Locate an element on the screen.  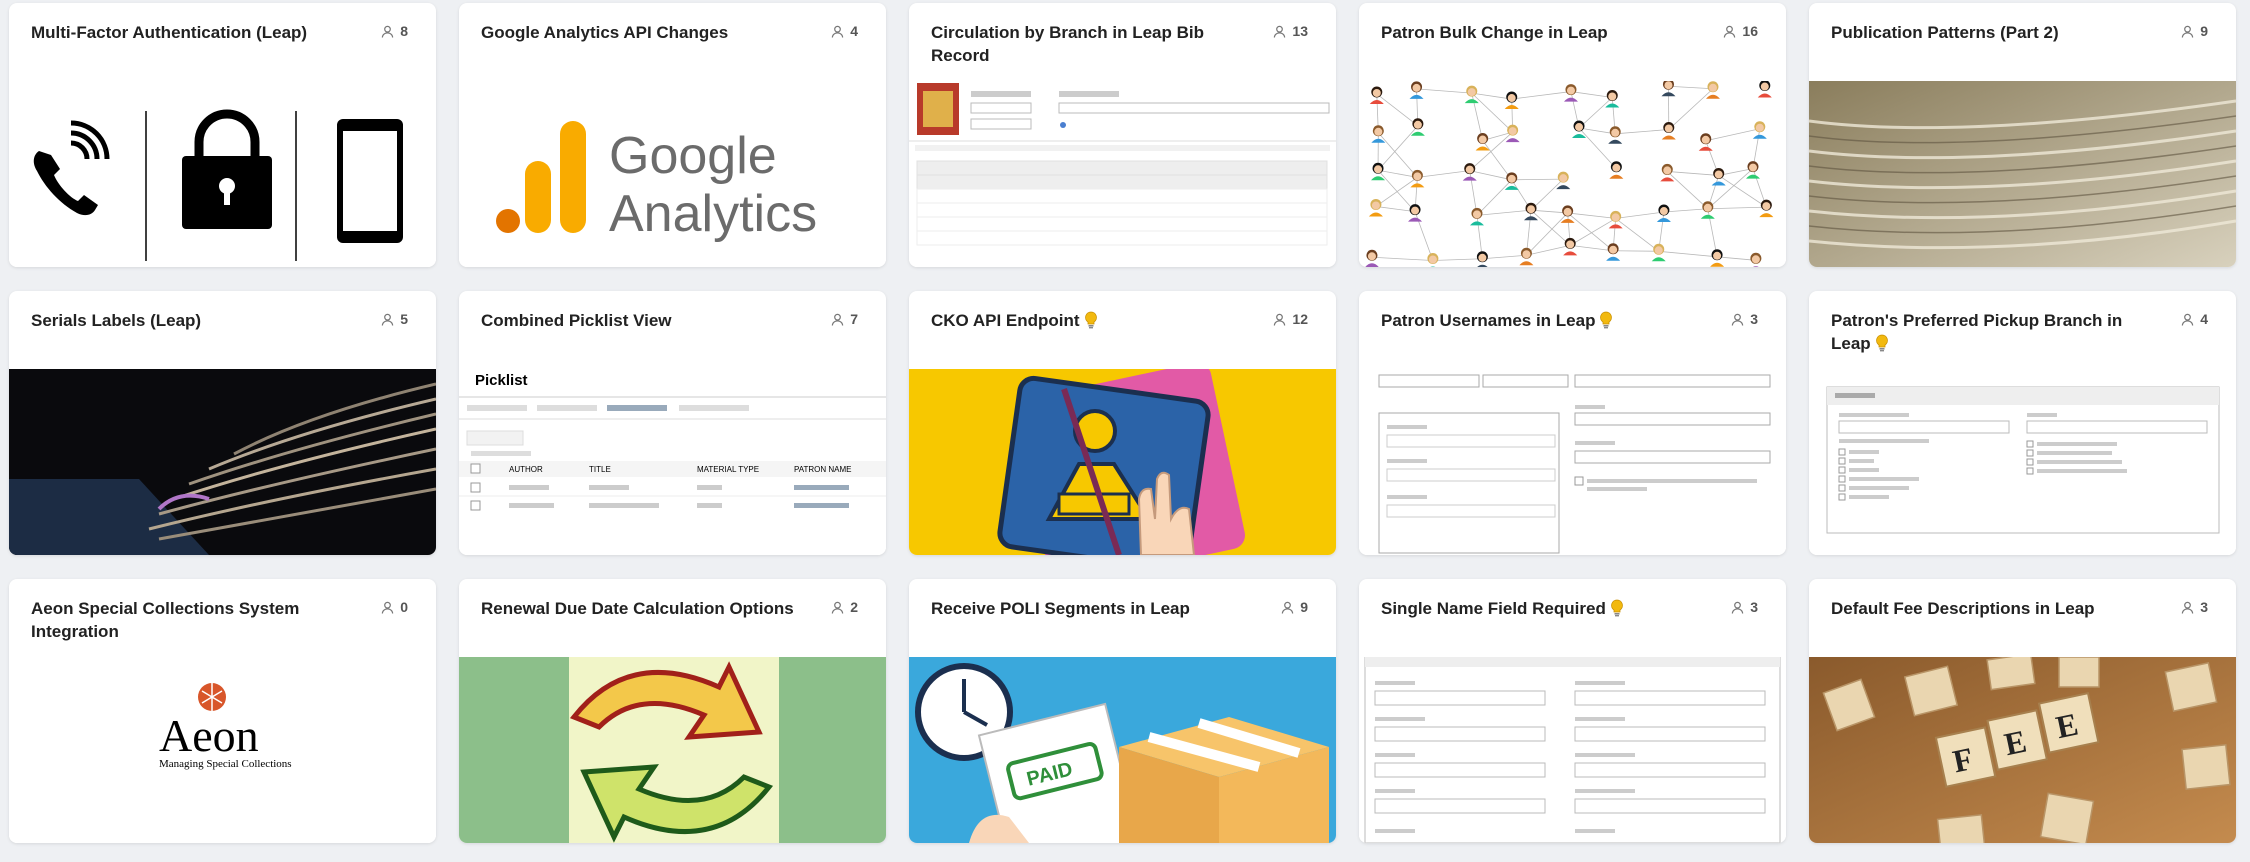
card-serials-labels: Serials Labels (Leap) 5 is located at coordinates (222, 423).